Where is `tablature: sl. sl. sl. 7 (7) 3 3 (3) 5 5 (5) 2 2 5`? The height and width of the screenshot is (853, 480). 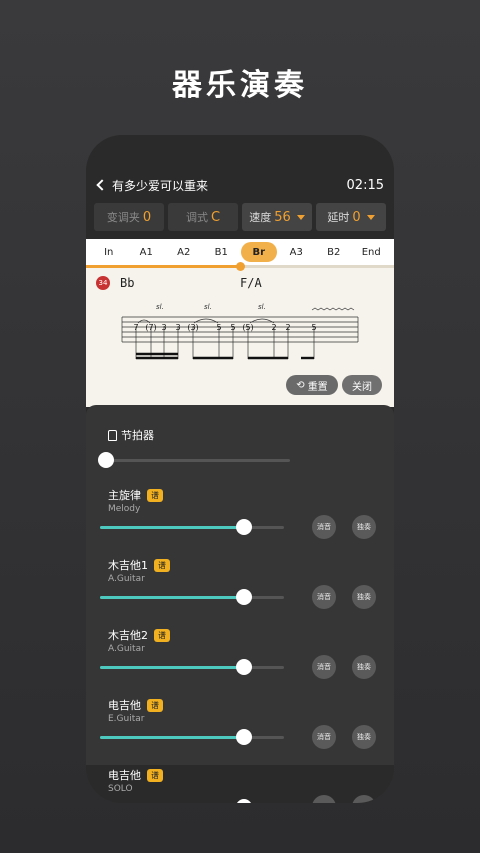
tablature: sl. sl. sl. 7 (7) 3 3 (3) 5 5 (5) 2 2 5 is located at coordinates (240, 331).